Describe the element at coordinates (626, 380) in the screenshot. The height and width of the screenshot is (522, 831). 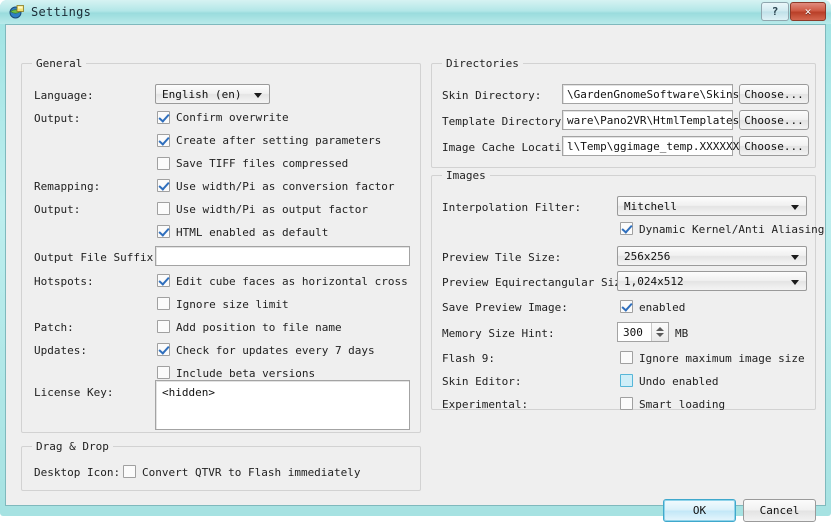
I see `undo-enabled-checkbox` at that location.